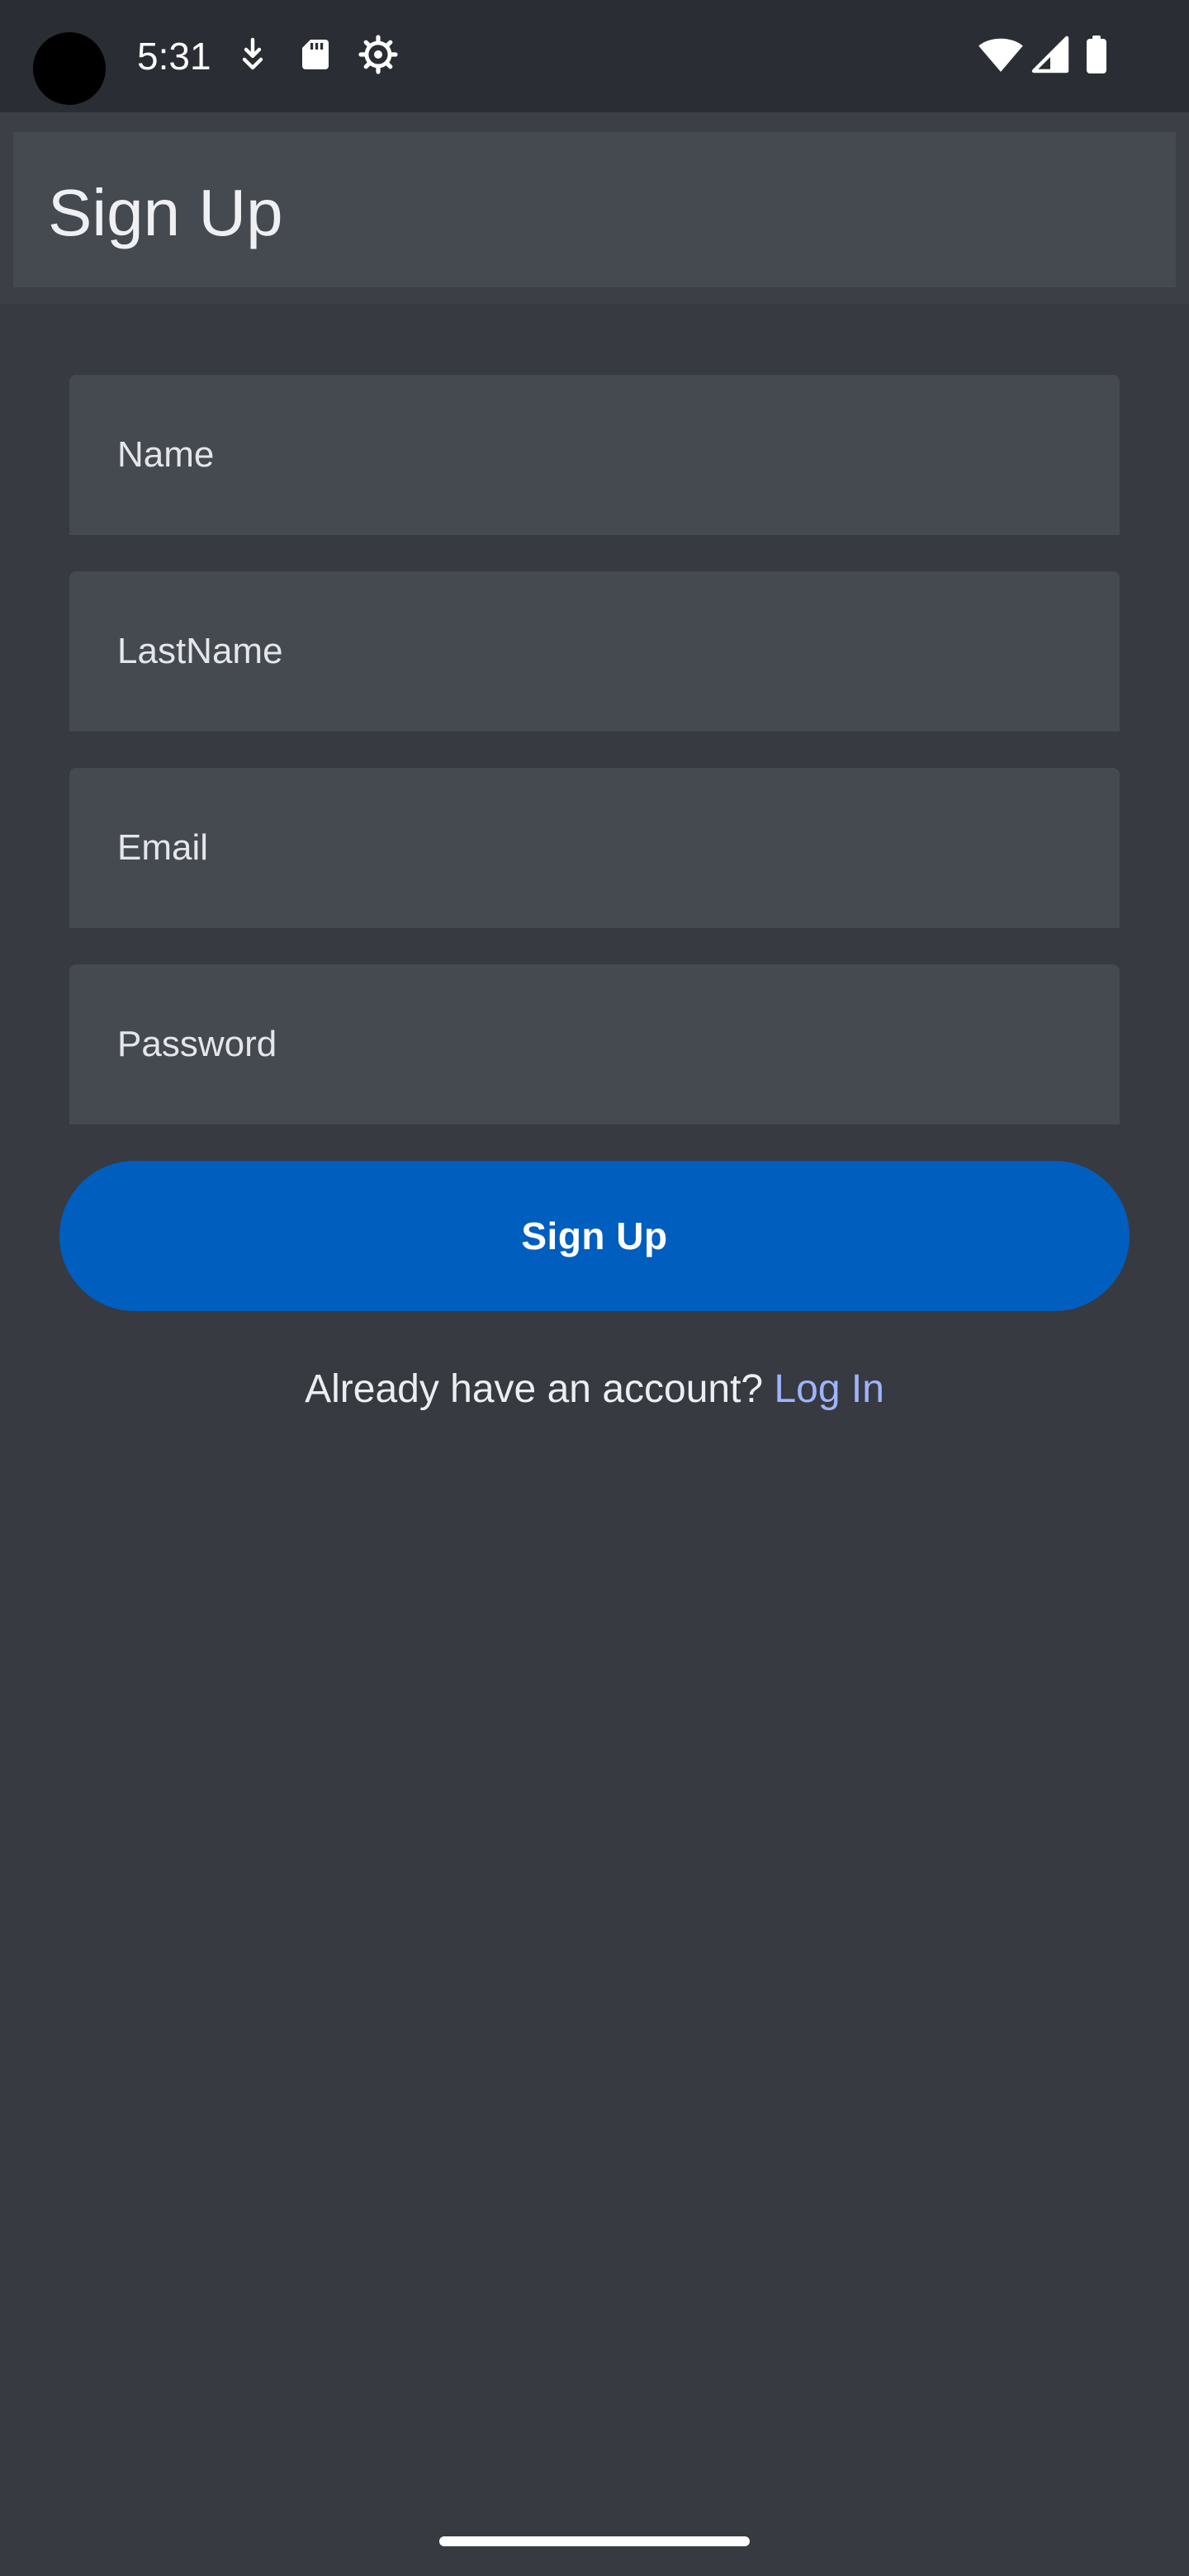 This screenshot has width=1189, height=2576. I want to click on download-icon, so click(252, 54).